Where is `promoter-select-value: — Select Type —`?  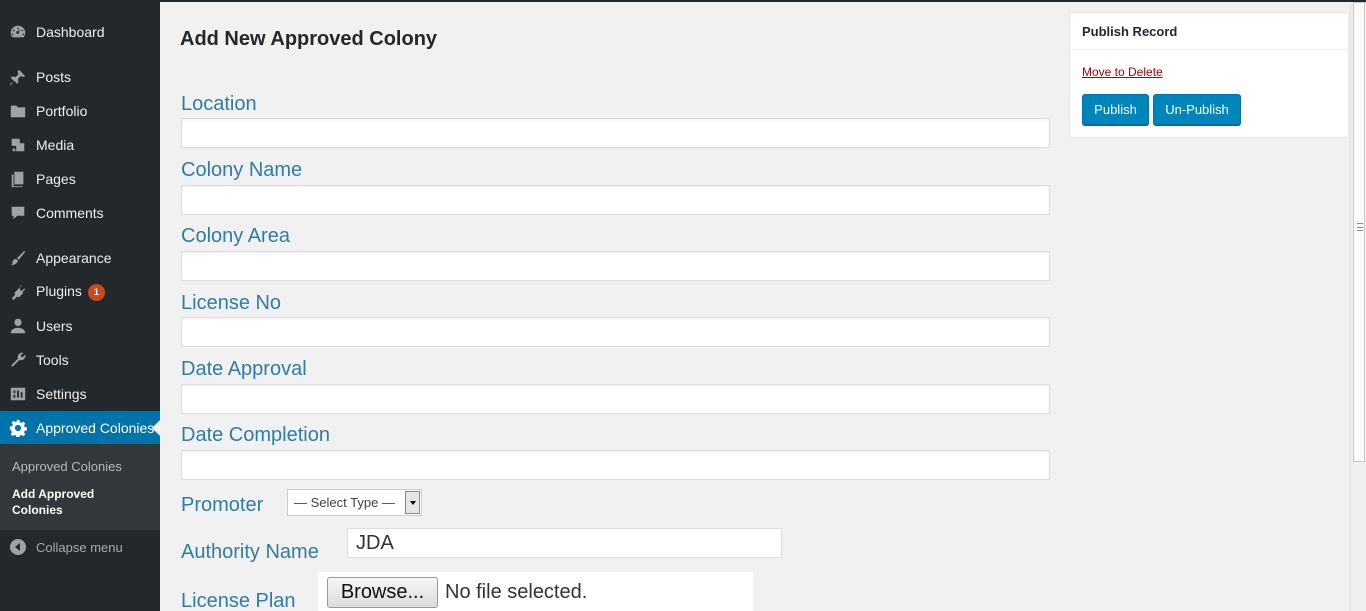
promoter-select-value: — Select Type — is located at coordinates (344, 502).